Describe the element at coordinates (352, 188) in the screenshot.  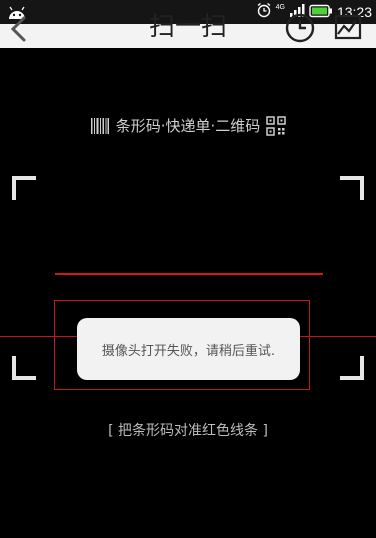
I see `viewfinder-corner-top-right` at that location.